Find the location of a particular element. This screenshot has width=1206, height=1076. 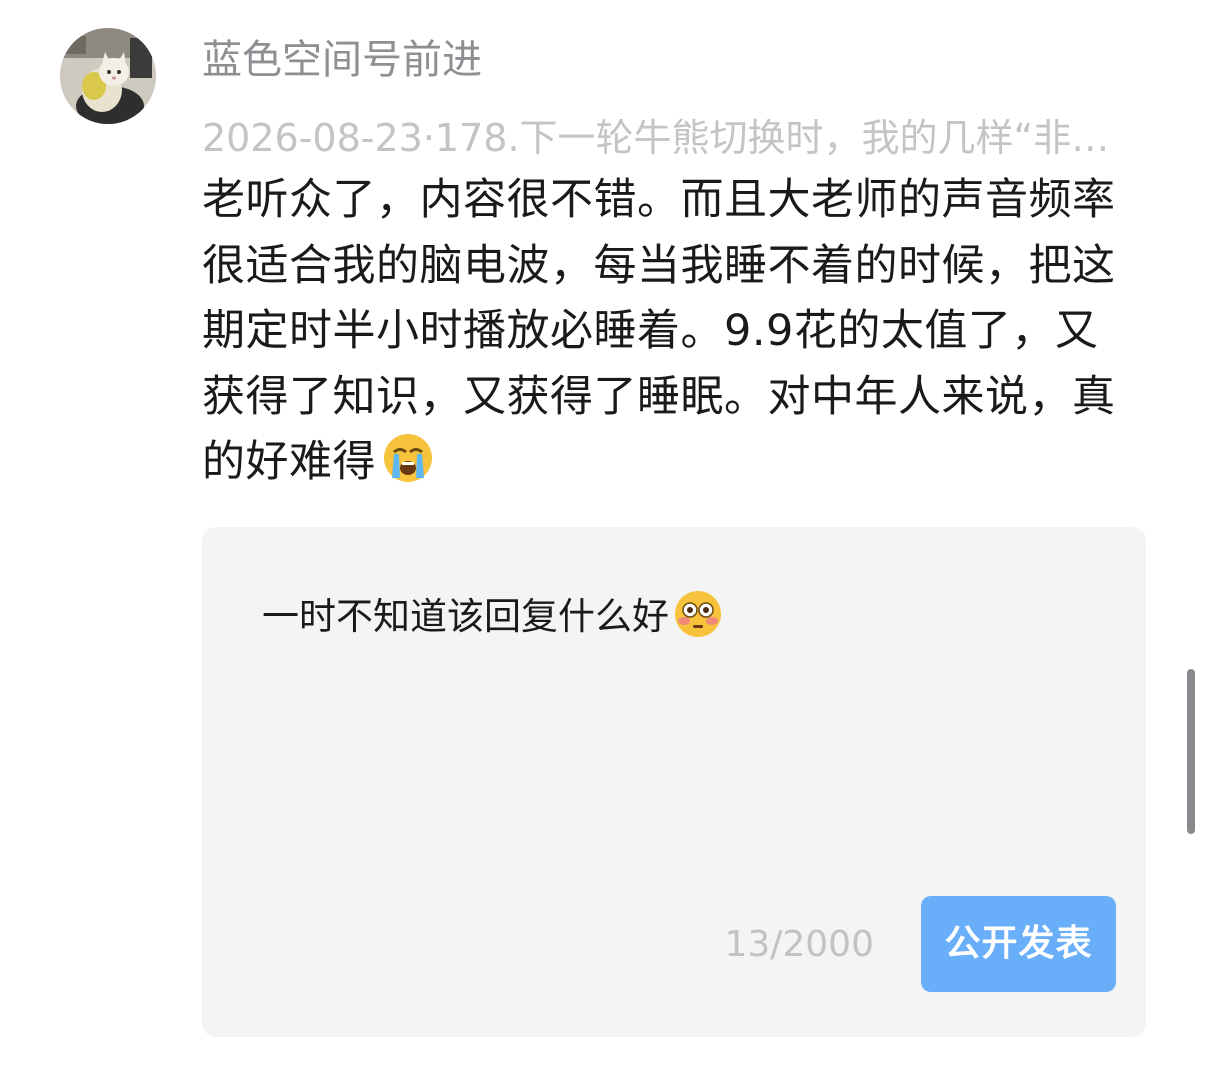

scrollbar is located at coordinates (1191, 751).